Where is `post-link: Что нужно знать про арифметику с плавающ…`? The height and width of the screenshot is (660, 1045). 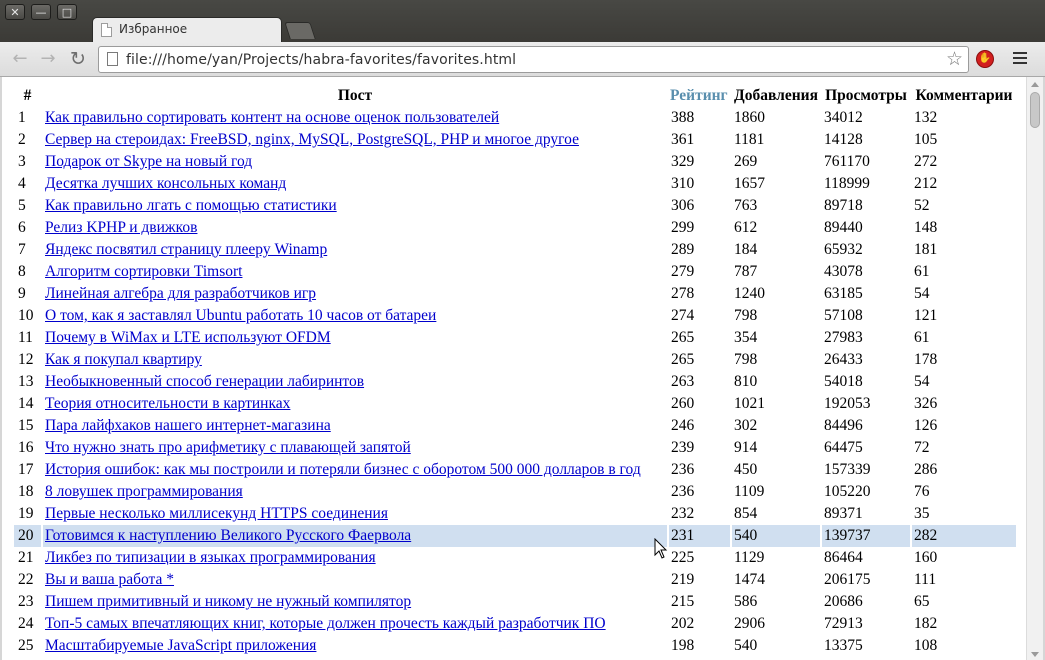
post-link: Что нужно знать про арифметику с плавающ… is located at coordinates (228, 447).